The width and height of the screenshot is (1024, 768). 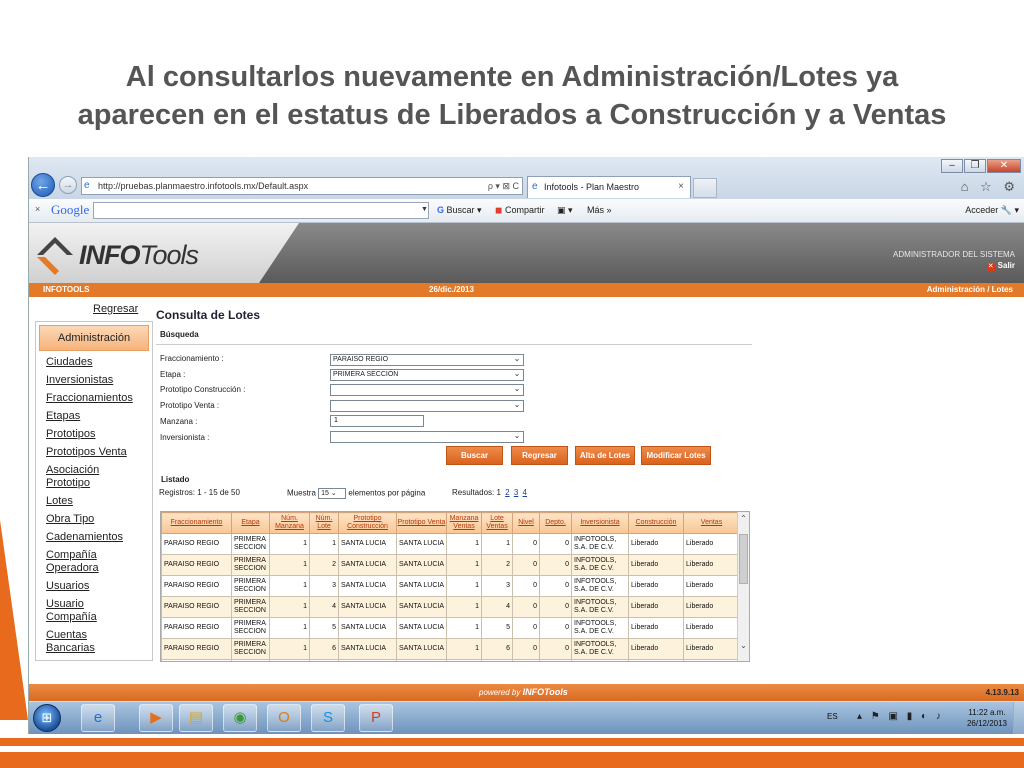 I want to click on col-header-depto: Depto., so click(x=555, y=523).